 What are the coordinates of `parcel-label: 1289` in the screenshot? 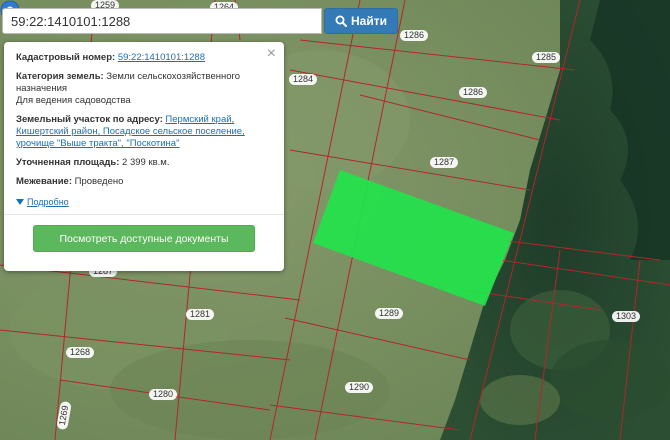 It's located at (389, 313).